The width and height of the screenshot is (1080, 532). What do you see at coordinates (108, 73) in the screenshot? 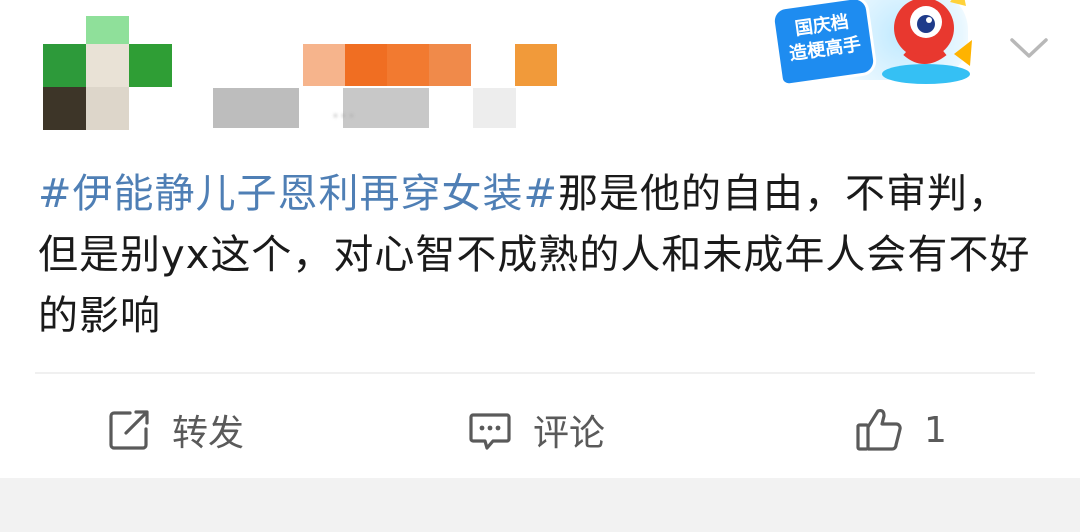
I see `avatar` at bounding box center [108, 73].